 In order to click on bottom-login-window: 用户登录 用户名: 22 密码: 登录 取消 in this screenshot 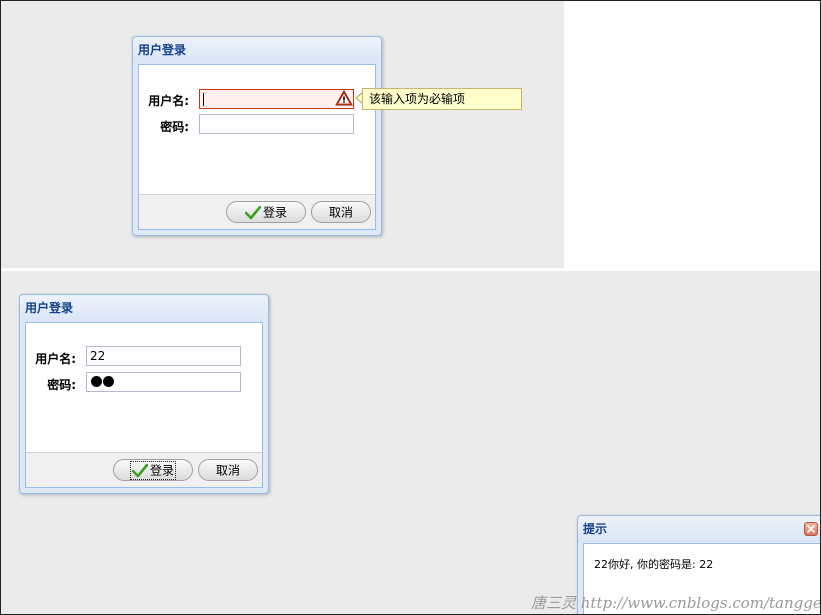, I will do `click(144, 394)`.